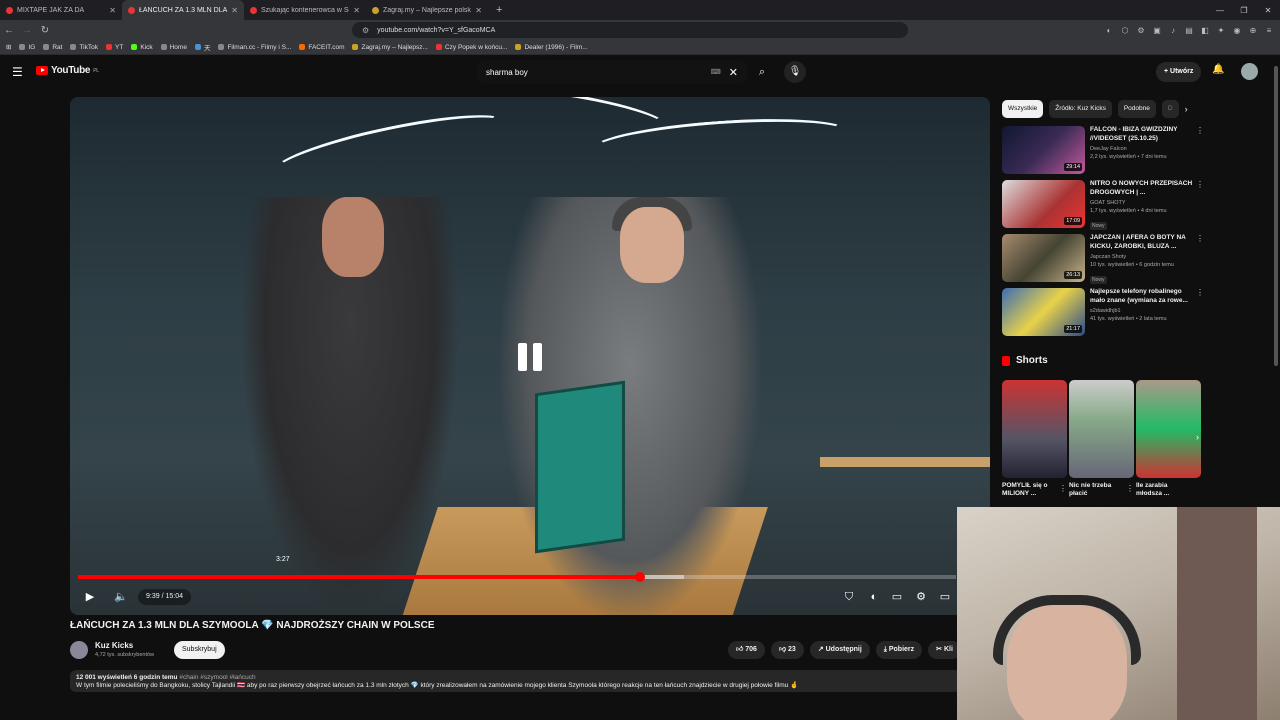  Describe the element at coordinates (1218, 69) in the screenshot. I see `notifications-bell-icon: 🔔` at that location.